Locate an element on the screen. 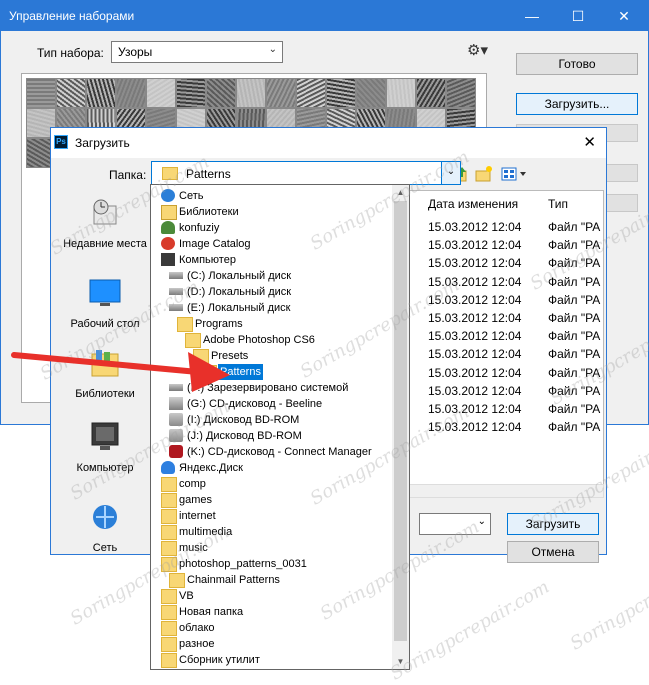  dropdown-item-label: Presets is located at coordinates (230, 356).